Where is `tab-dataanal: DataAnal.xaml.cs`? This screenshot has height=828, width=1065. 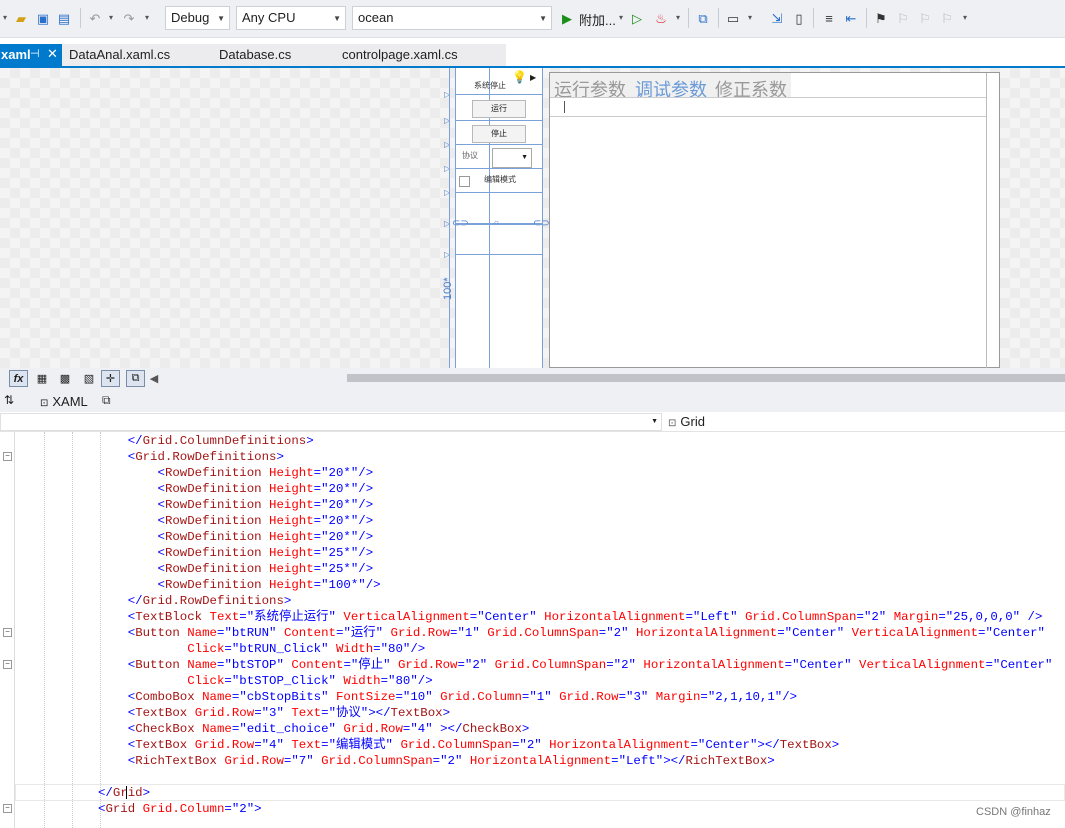
tab-dataanal: DataAnal.xaml.cs is located at coordinates (119, 54).